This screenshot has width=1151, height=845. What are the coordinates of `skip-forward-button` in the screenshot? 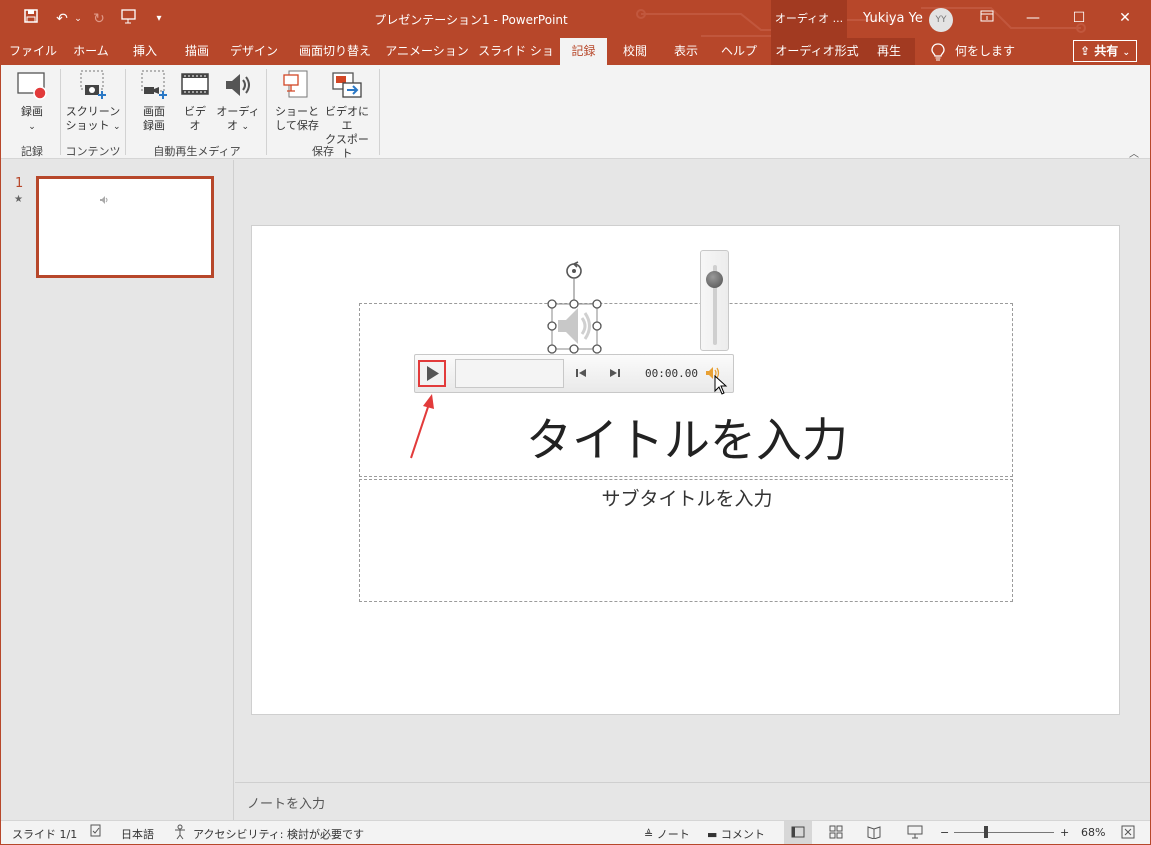 It's located at (615, 374).